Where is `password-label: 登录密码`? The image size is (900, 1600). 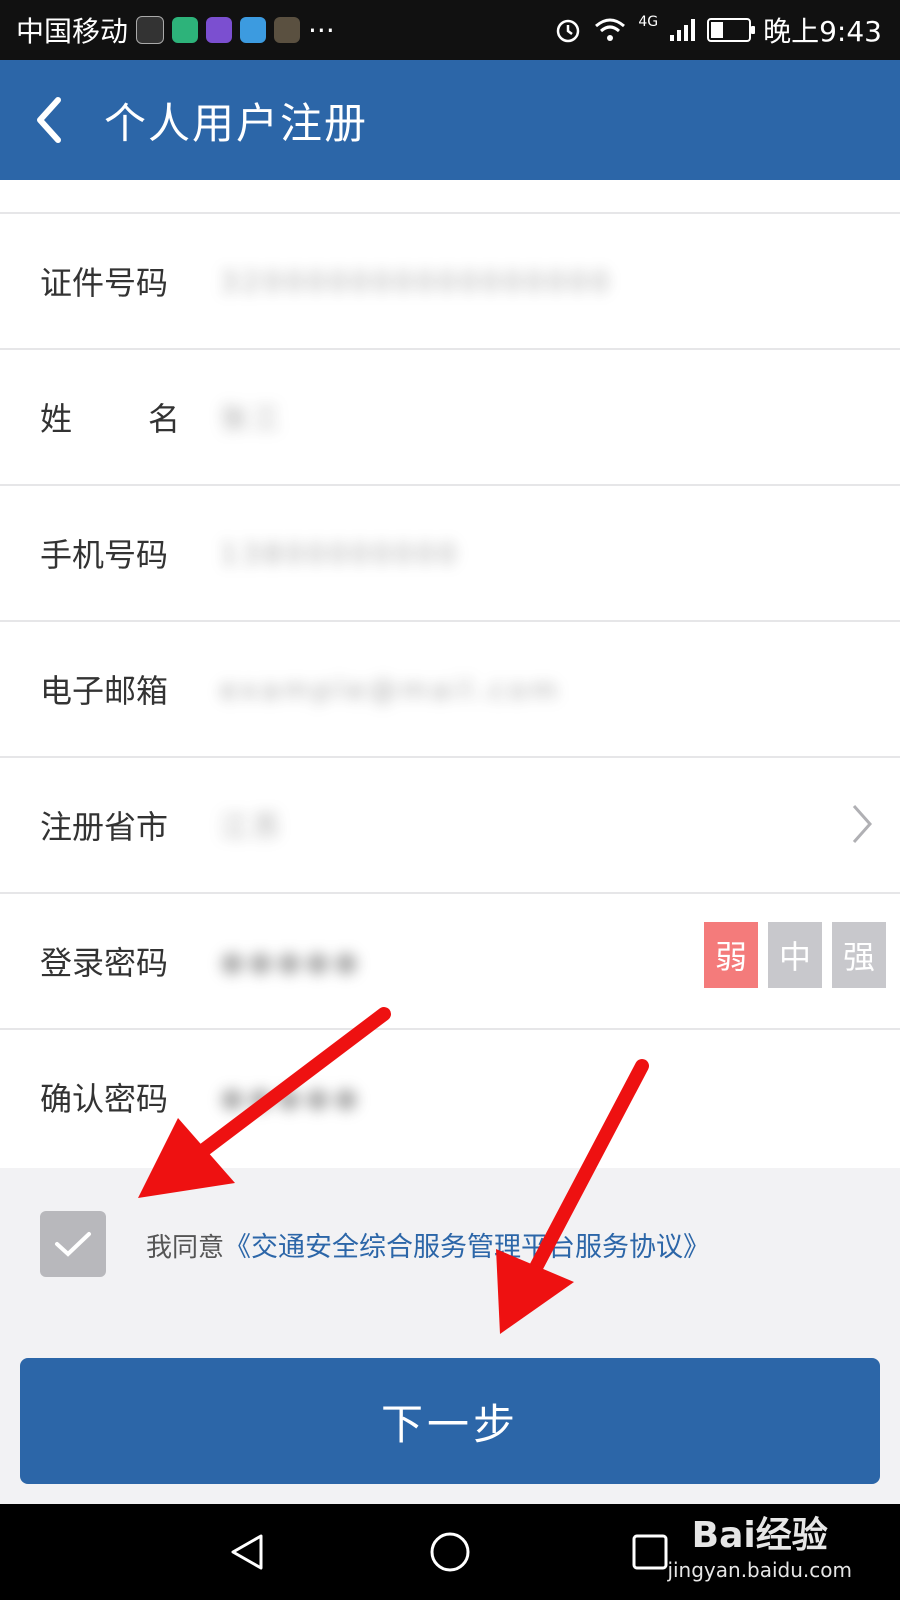
password-label: 登录密码 is located at coordinates (104, 963).